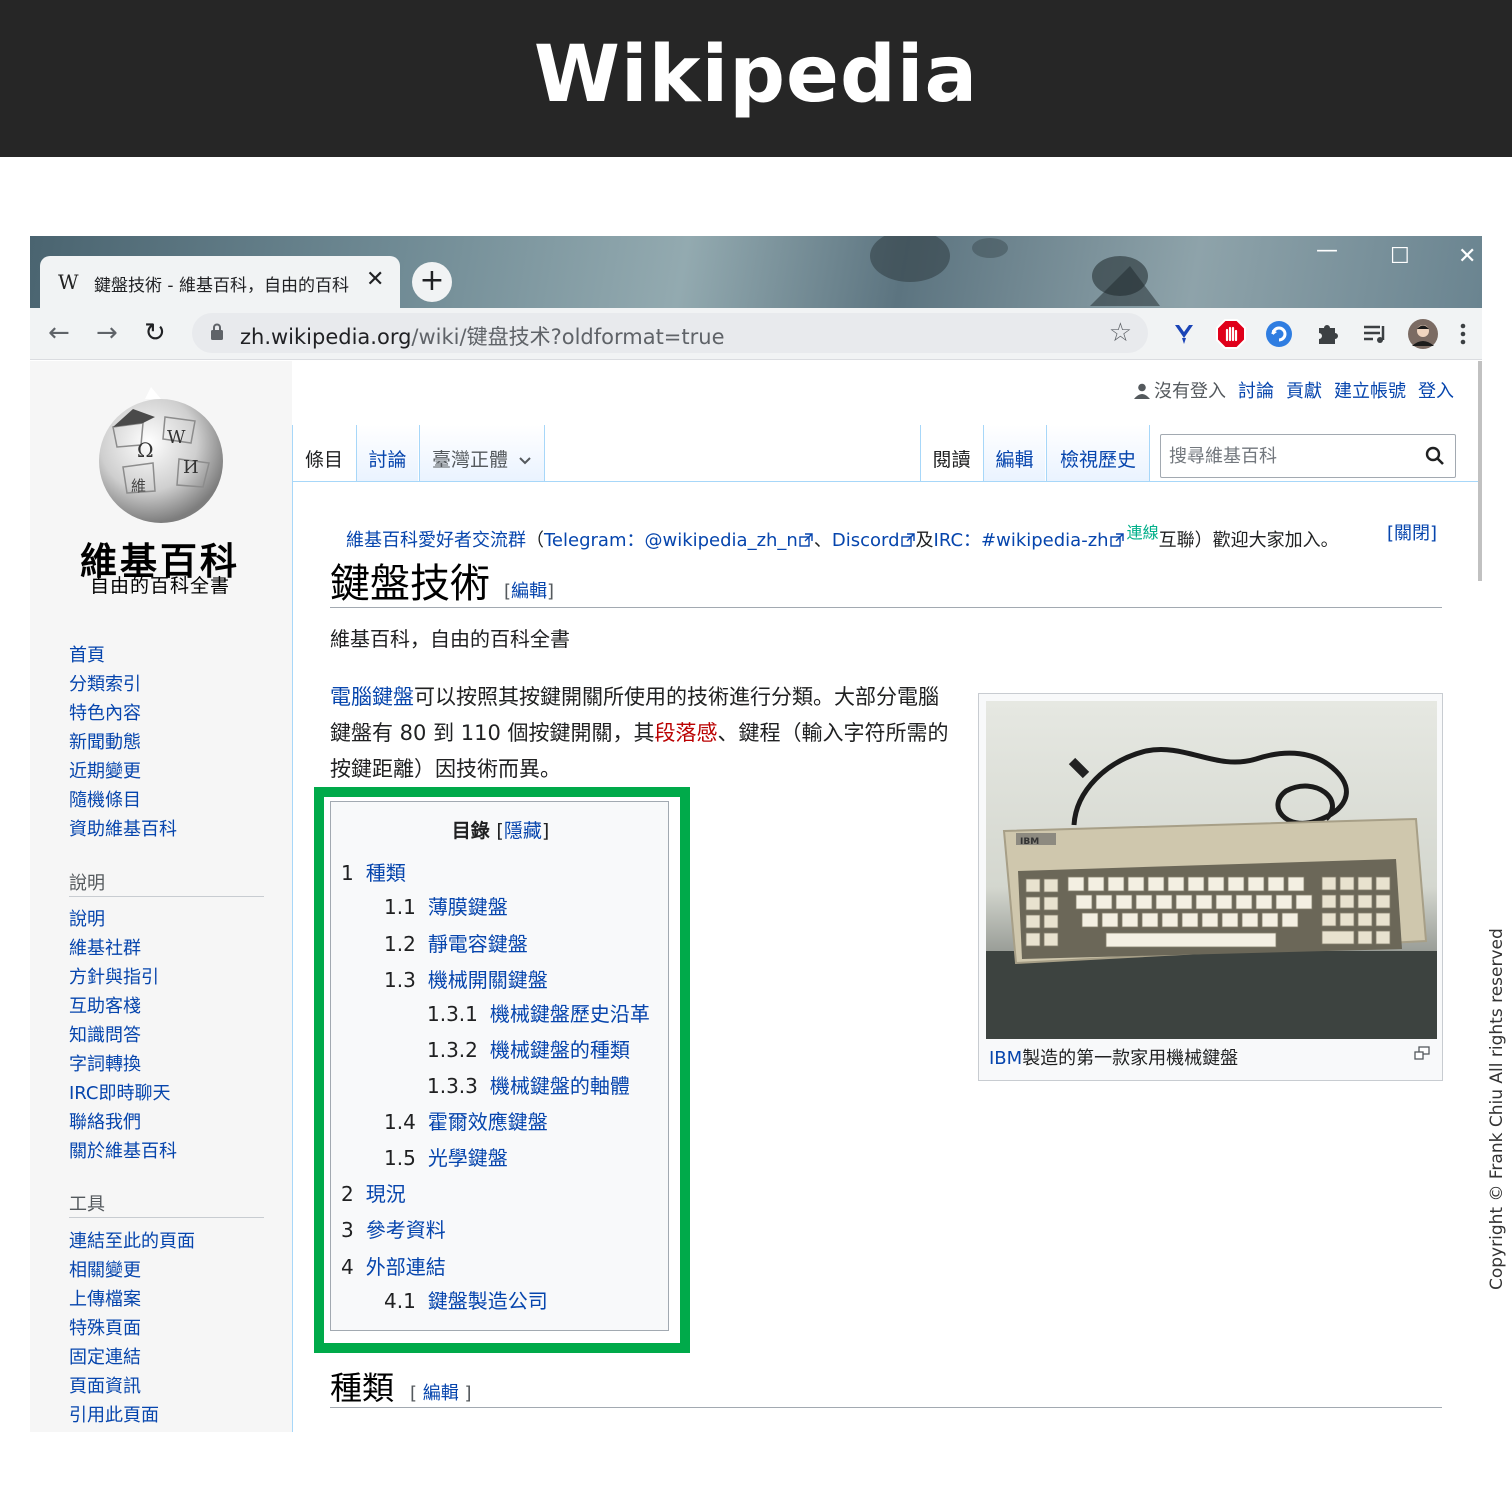 The width and height of the screenshot is (1512, 1512). What do you see at coordinates (105, 1121) in the screenshot?
I see `sidebar-item-contact: 聯絡我們` at bounding box center [105, 1121].